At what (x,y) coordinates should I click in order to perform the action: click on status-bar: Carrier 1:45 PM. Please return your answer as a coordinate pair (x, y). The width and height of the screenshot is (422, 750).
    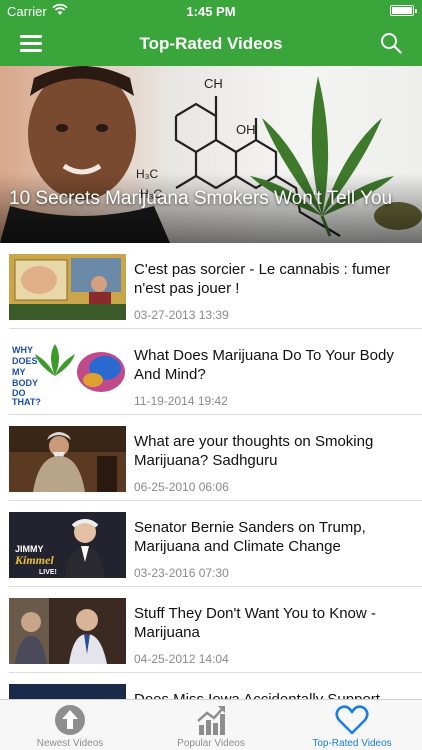
    Looking at the image, I should click on (211, 11).